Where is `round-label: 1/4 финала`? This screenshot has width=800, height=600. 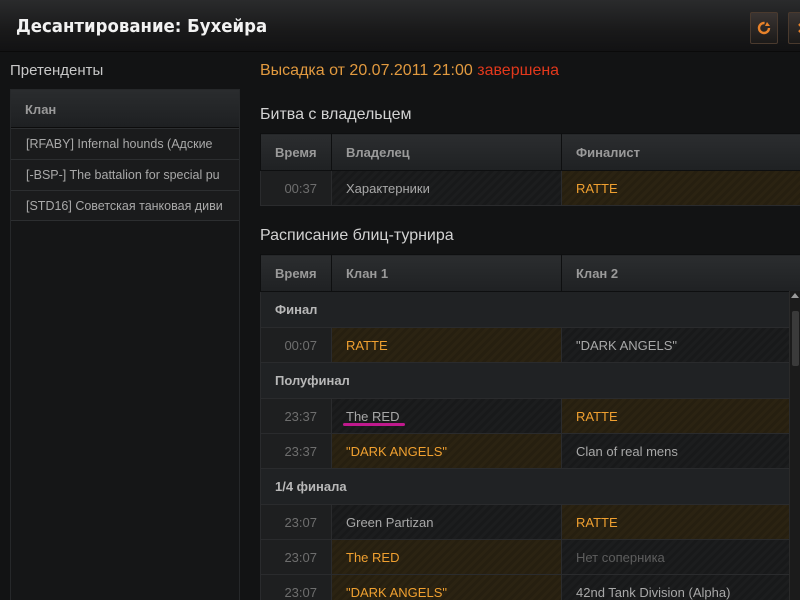
round-label: 1/4 финала is located at coordinates (530, 486).